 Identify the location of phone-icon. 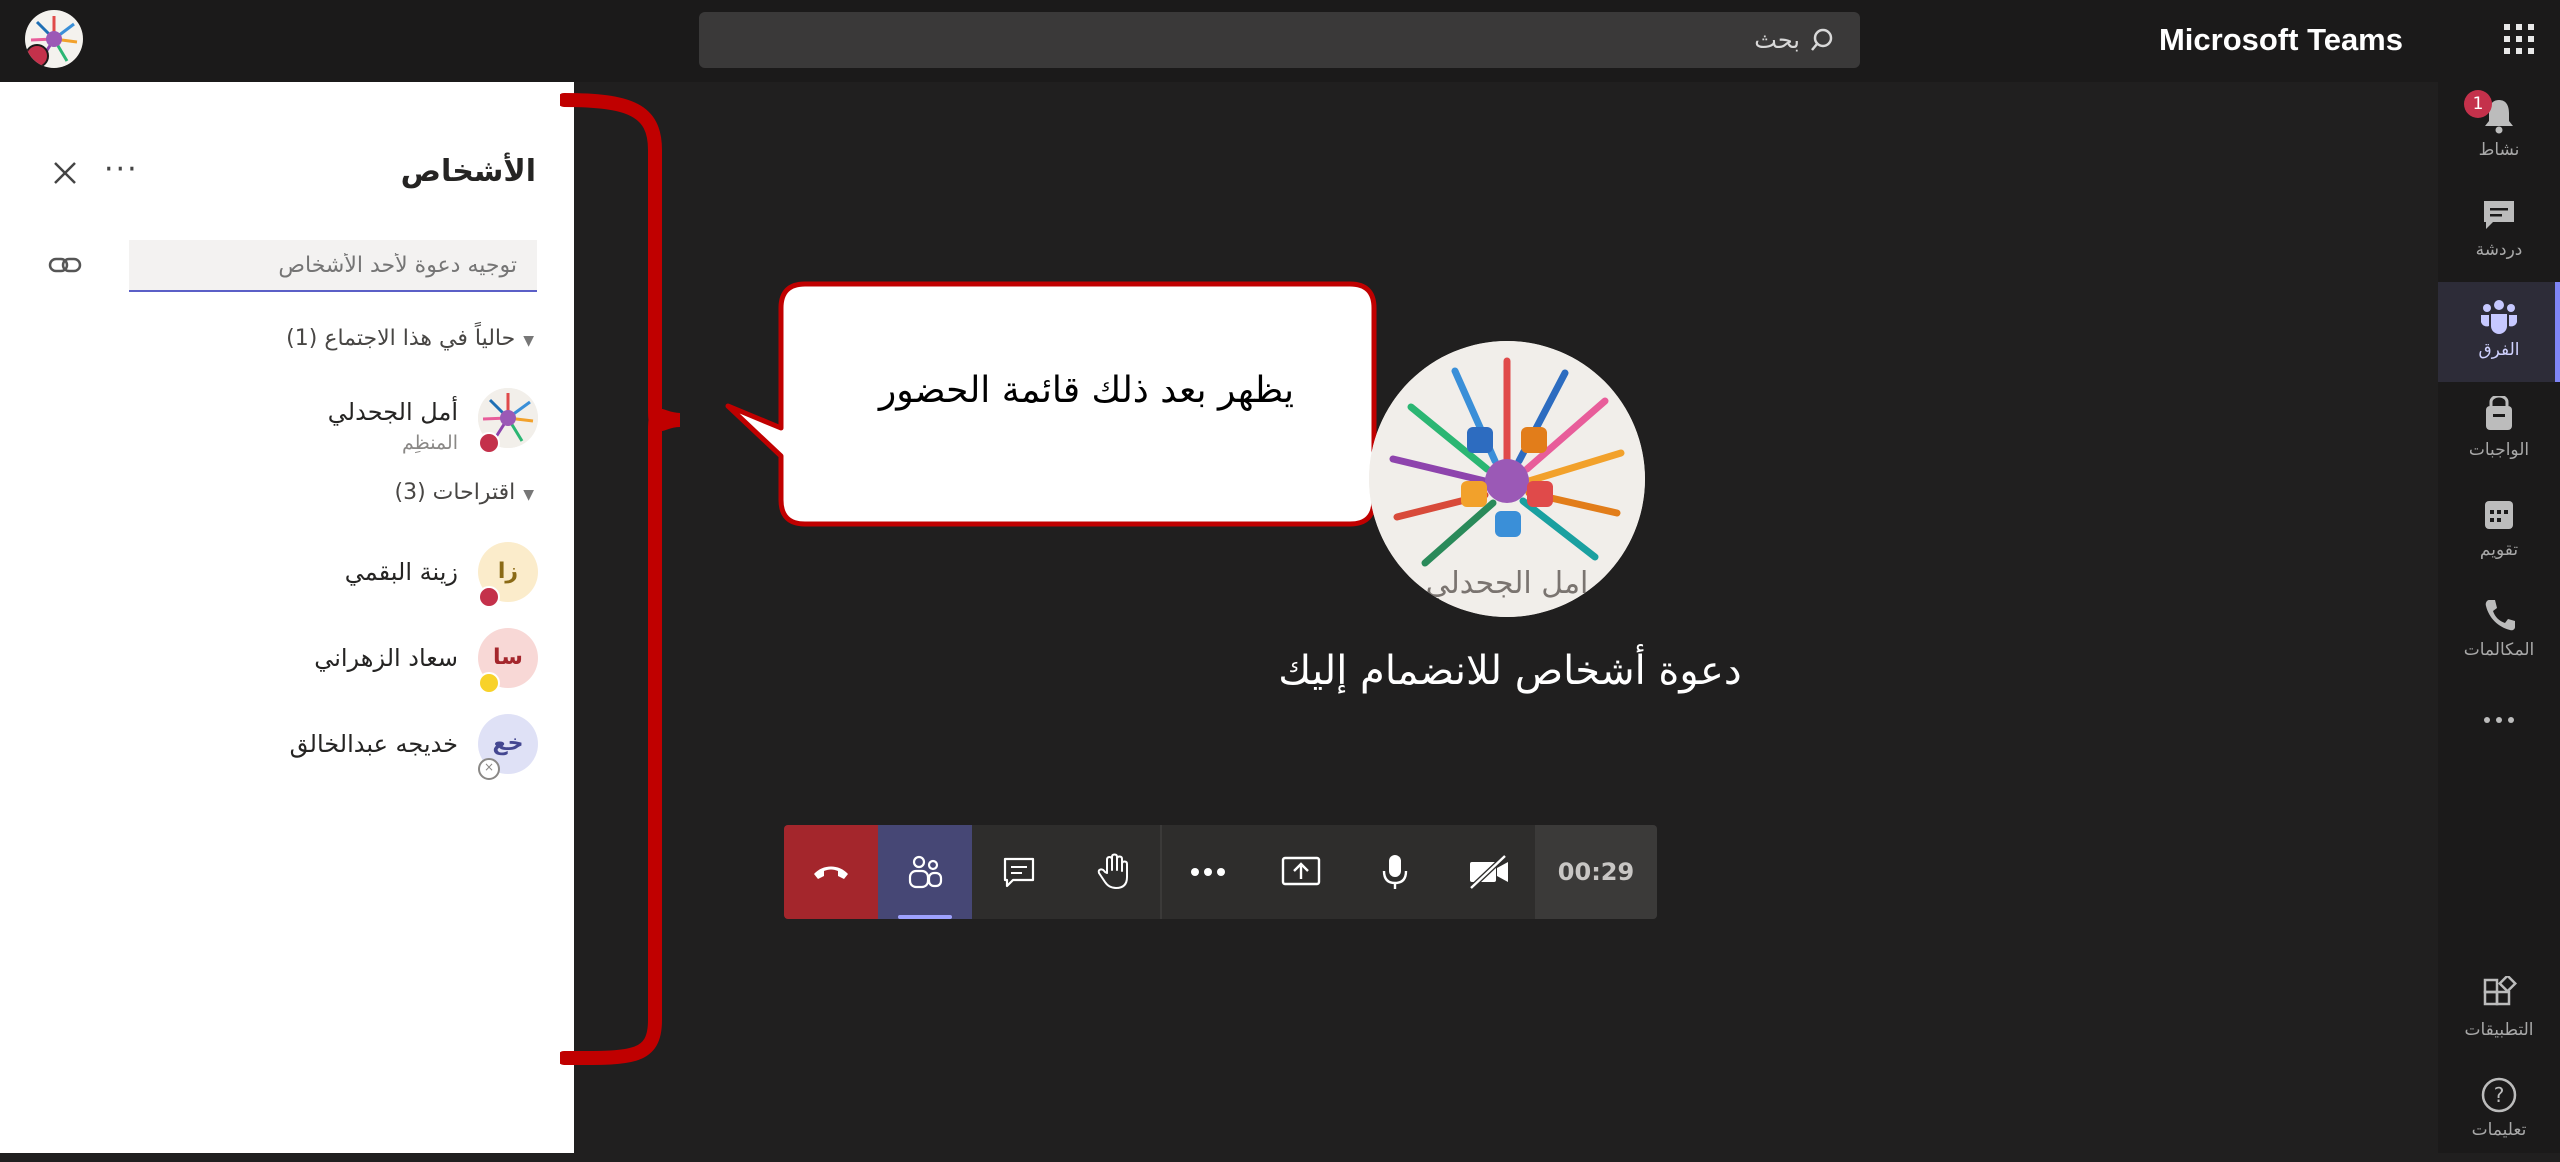
(2500, 615).